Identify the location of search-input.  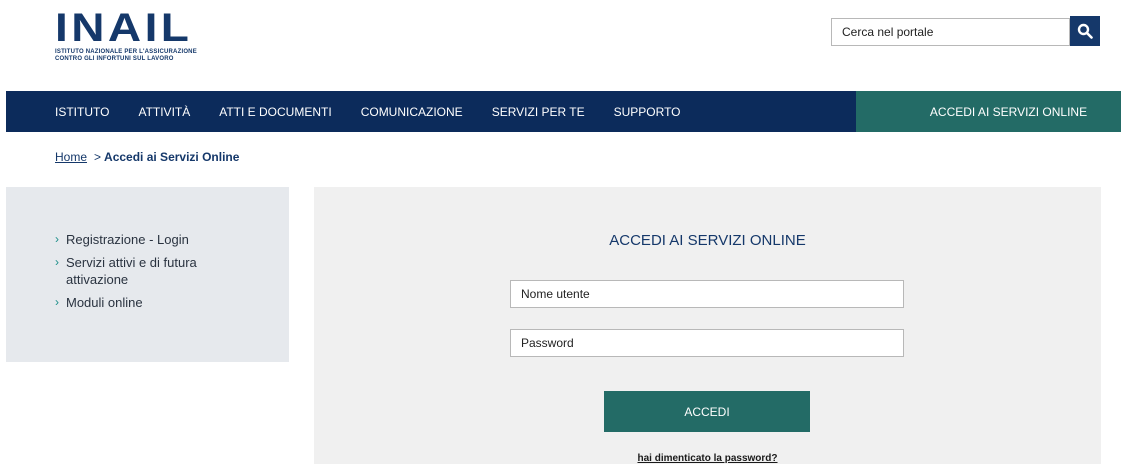
(950, 32).